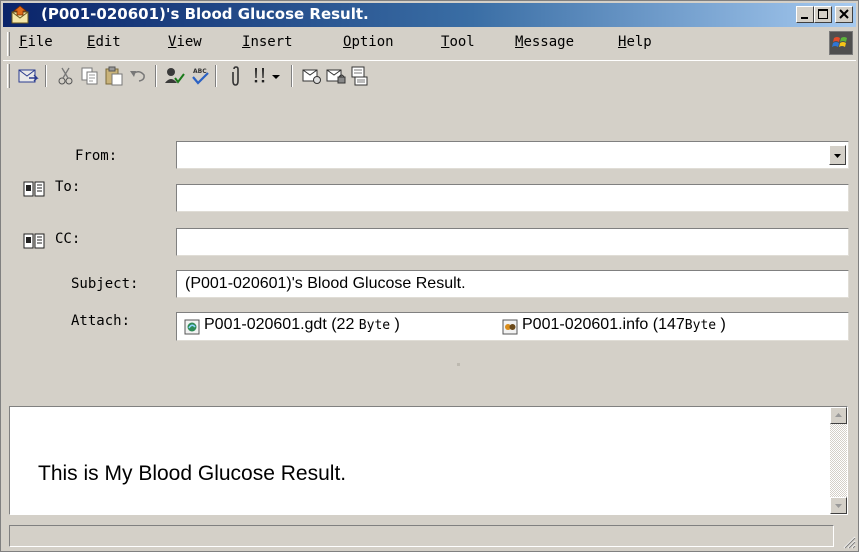 This screenshot has height=554, width=861. Describe the element at coordinates (312, 76) in the screenshot. I see `sign-icon` at that location.